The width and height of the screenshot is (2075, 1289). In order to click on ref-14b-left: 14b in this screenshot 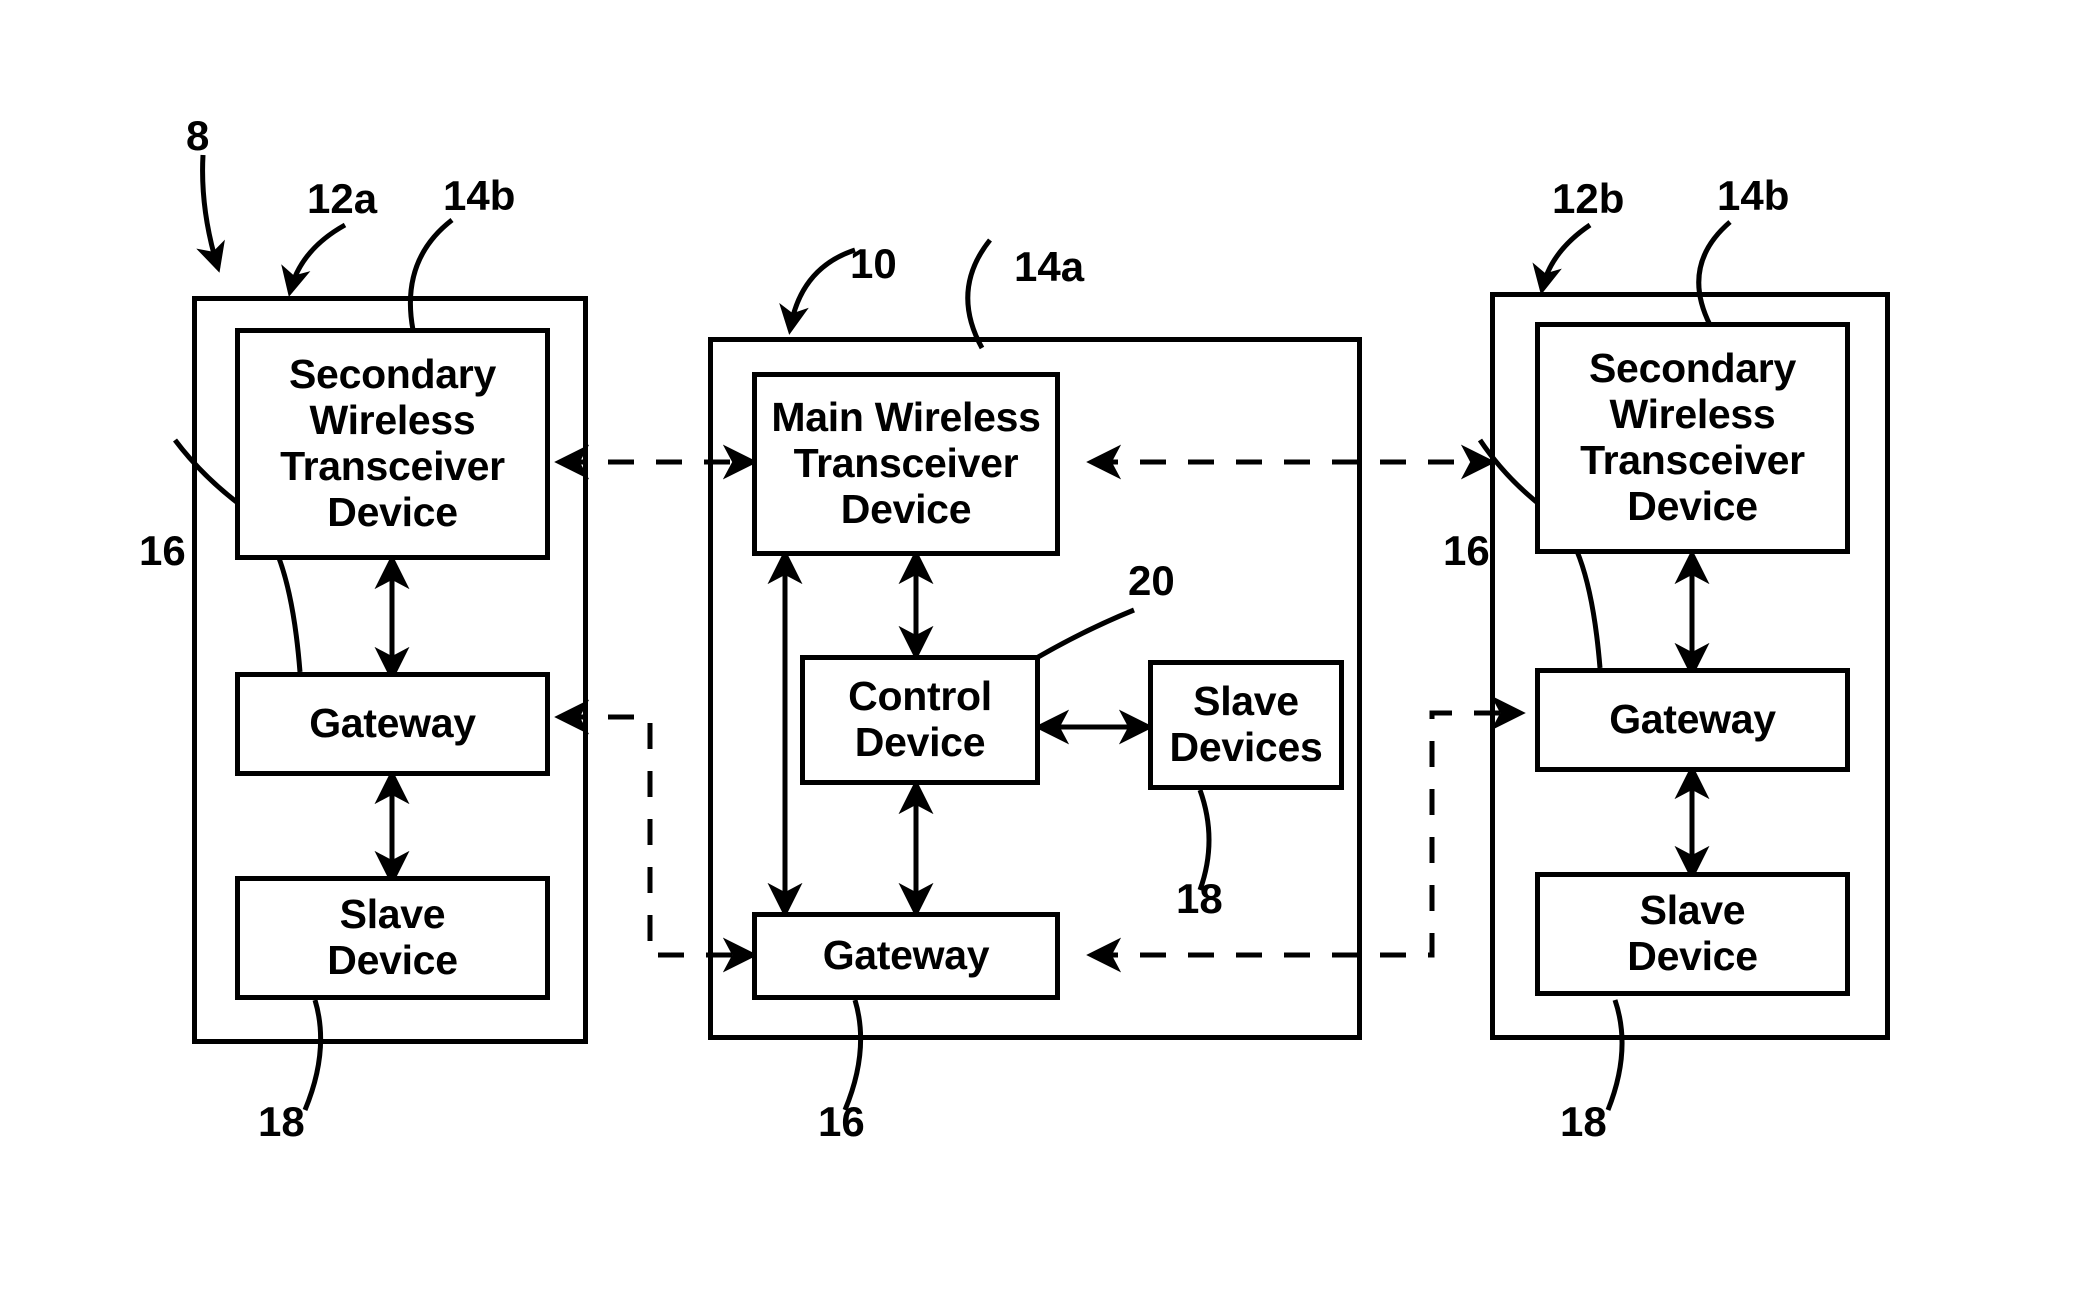, I will do `click(479, 195)`.